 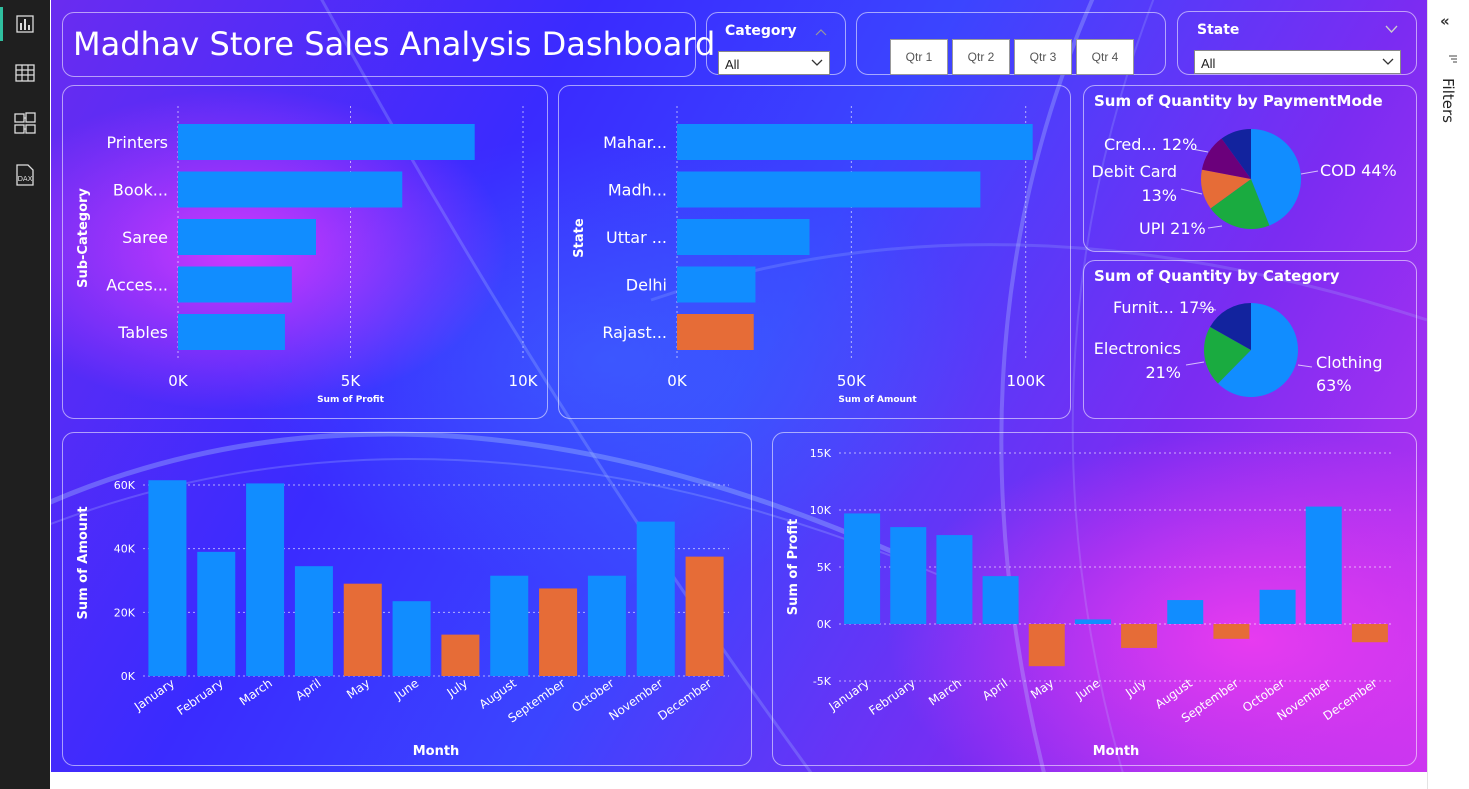 I want to click on y-axis-title: Sub-Category, so click(x=83, y=238).